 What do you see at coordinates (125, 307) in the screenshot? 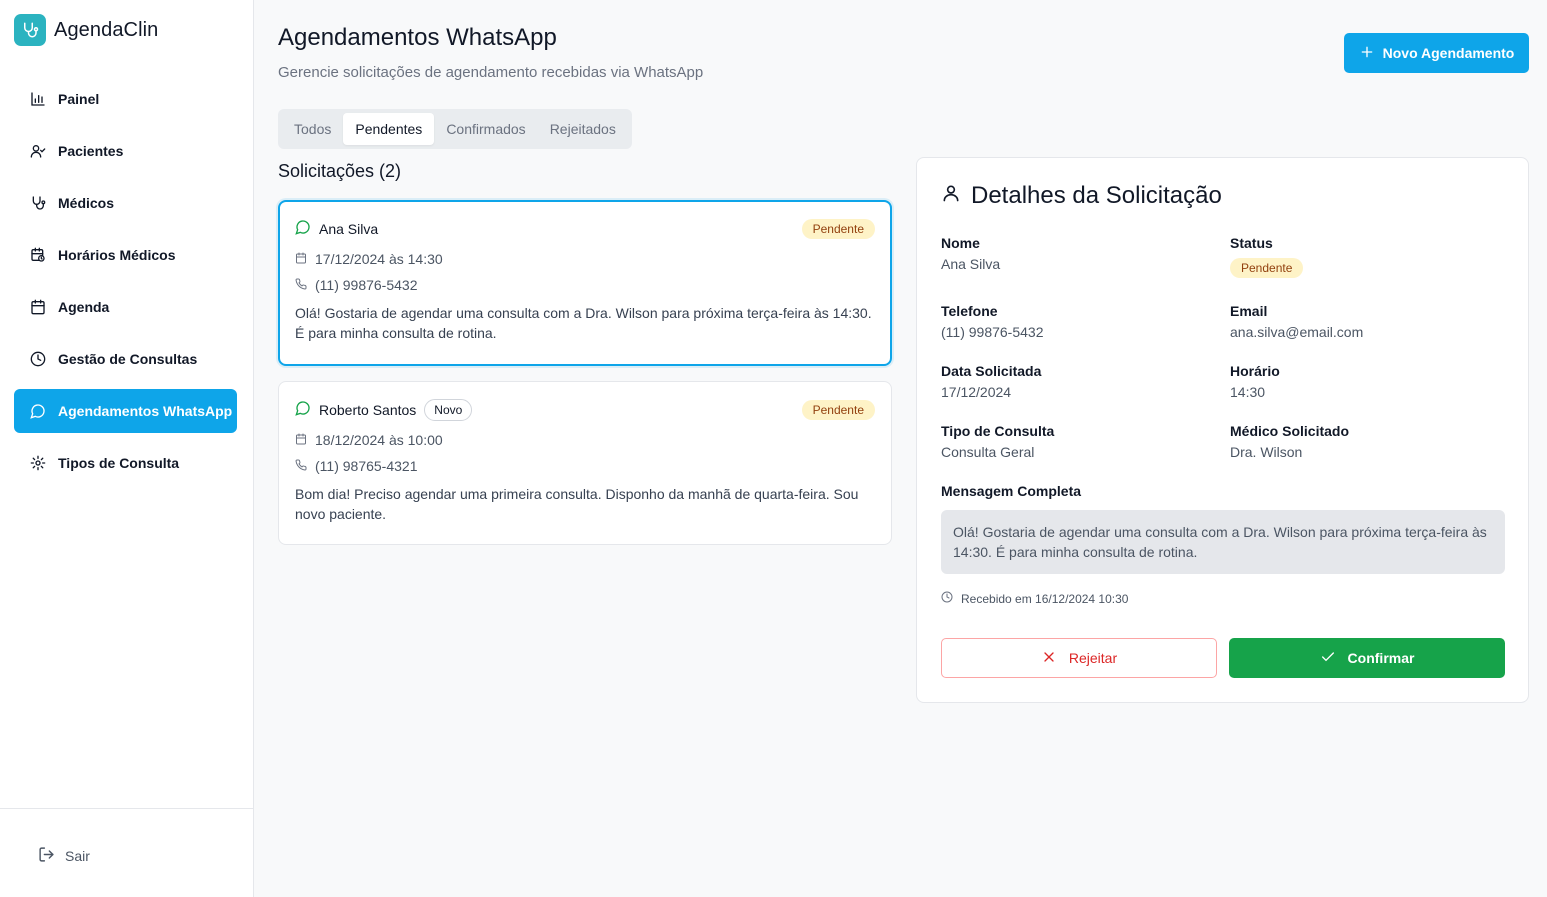
I see `sidebar-item-agenda: Agenda` at bounding box center [125, 307].